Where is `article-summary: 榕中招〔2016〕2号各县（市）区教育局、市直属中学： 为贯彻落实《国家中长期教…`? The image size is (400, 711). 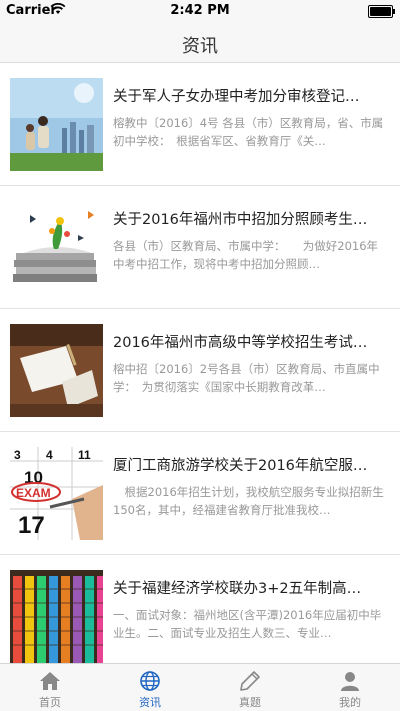 article-summary: 榕中招〔2016〕2号各县（市）区教育局、市直属中学： 为贯彻落实《国家中长期教… is located at coordinates (246, 378).